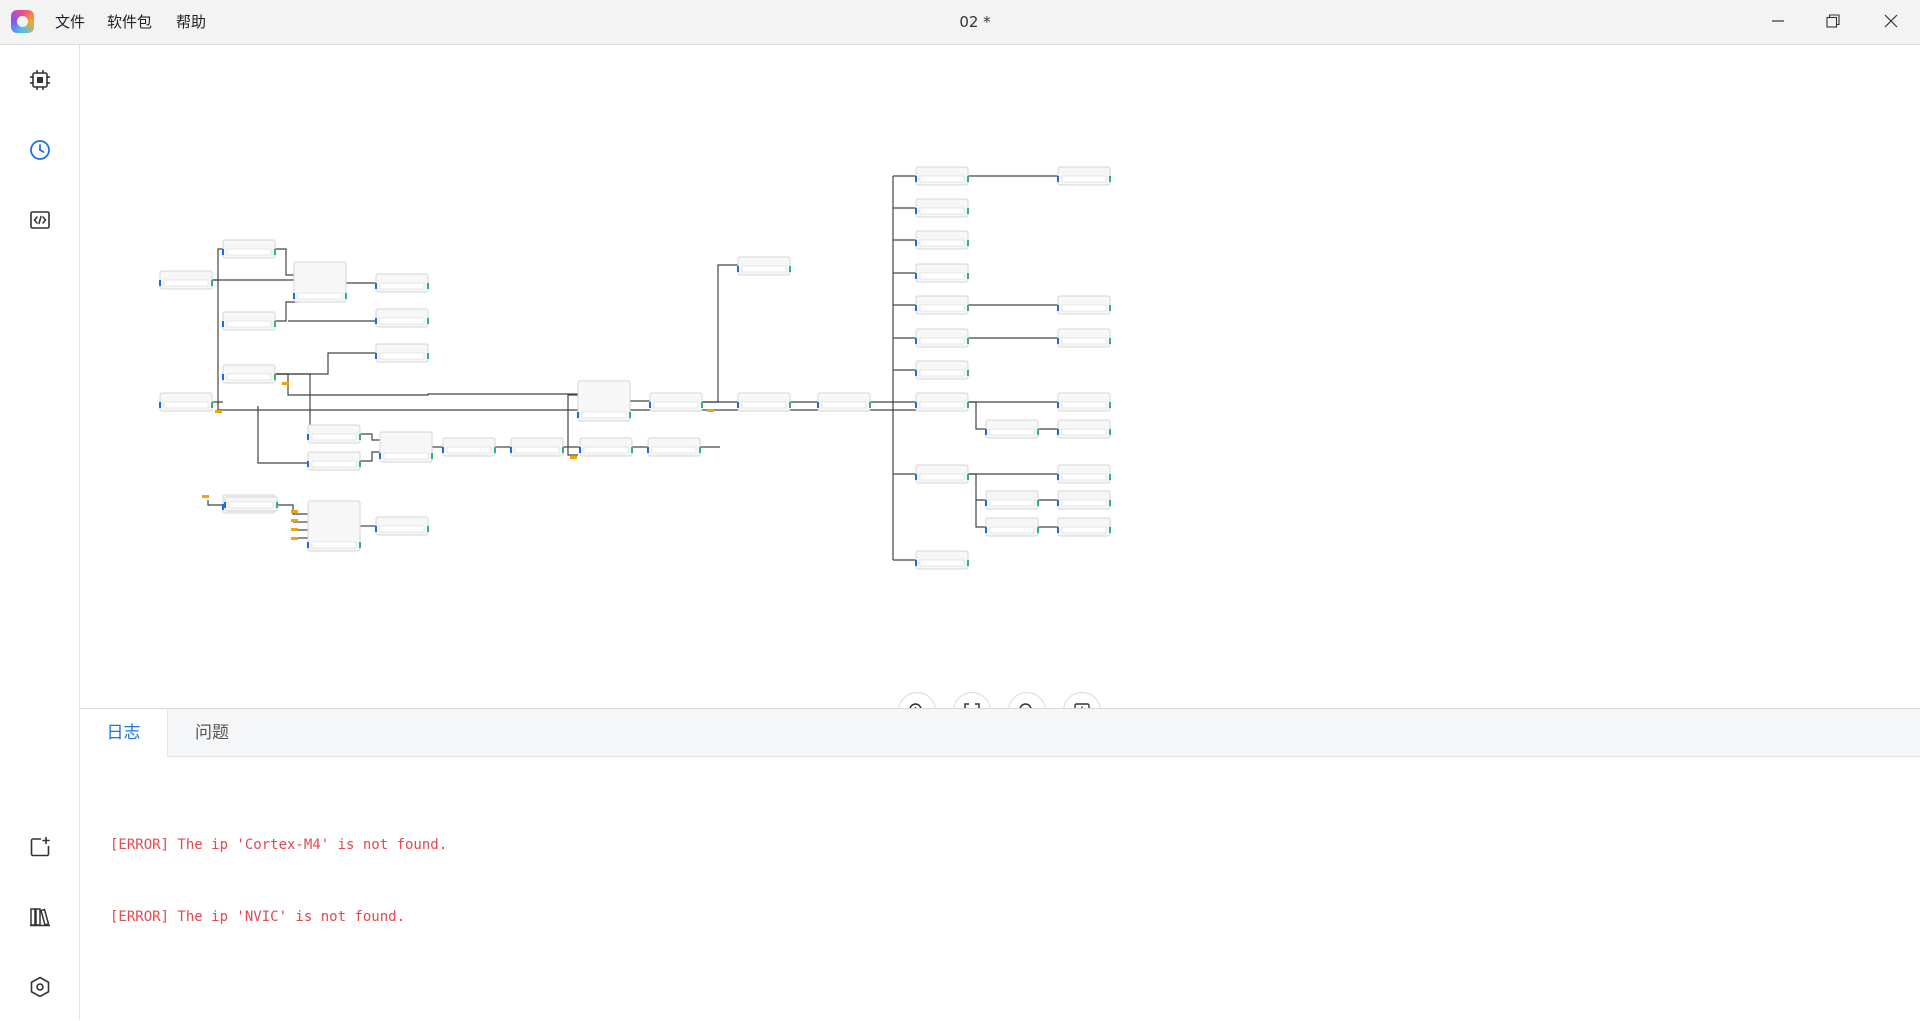 Image resolution: width=1920 pixels, height=1021 pixels. I want to click on sidebar-chip-button, so click(40, 80).